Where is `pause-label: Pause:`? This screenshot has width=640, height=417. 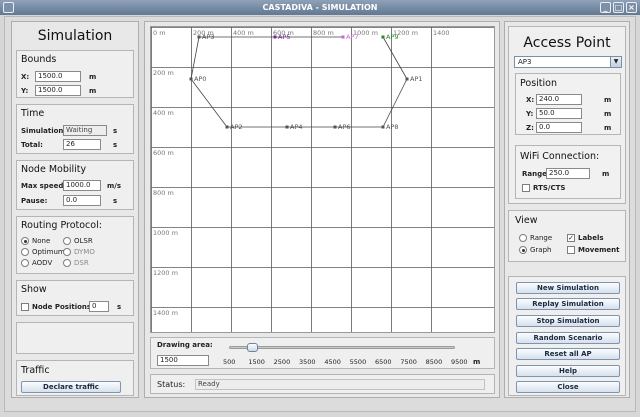
pause-label: Pause: is located at coordinates (34, 201).